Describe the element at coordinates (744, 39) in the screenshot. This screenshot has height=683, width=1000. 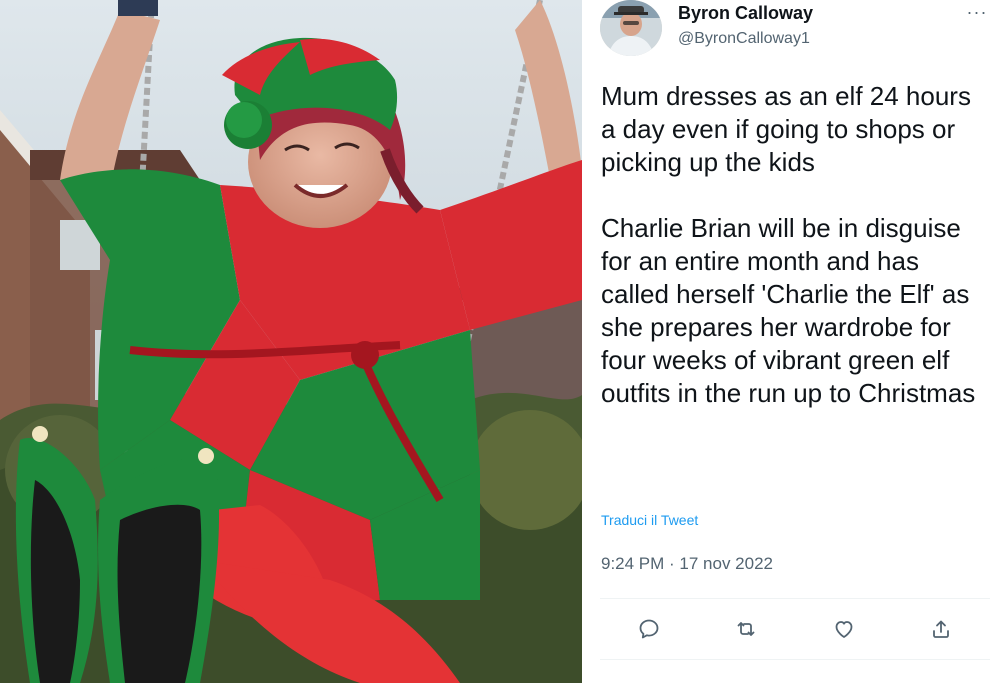
I see `user-handle: @ByronCalloway1` at that location.